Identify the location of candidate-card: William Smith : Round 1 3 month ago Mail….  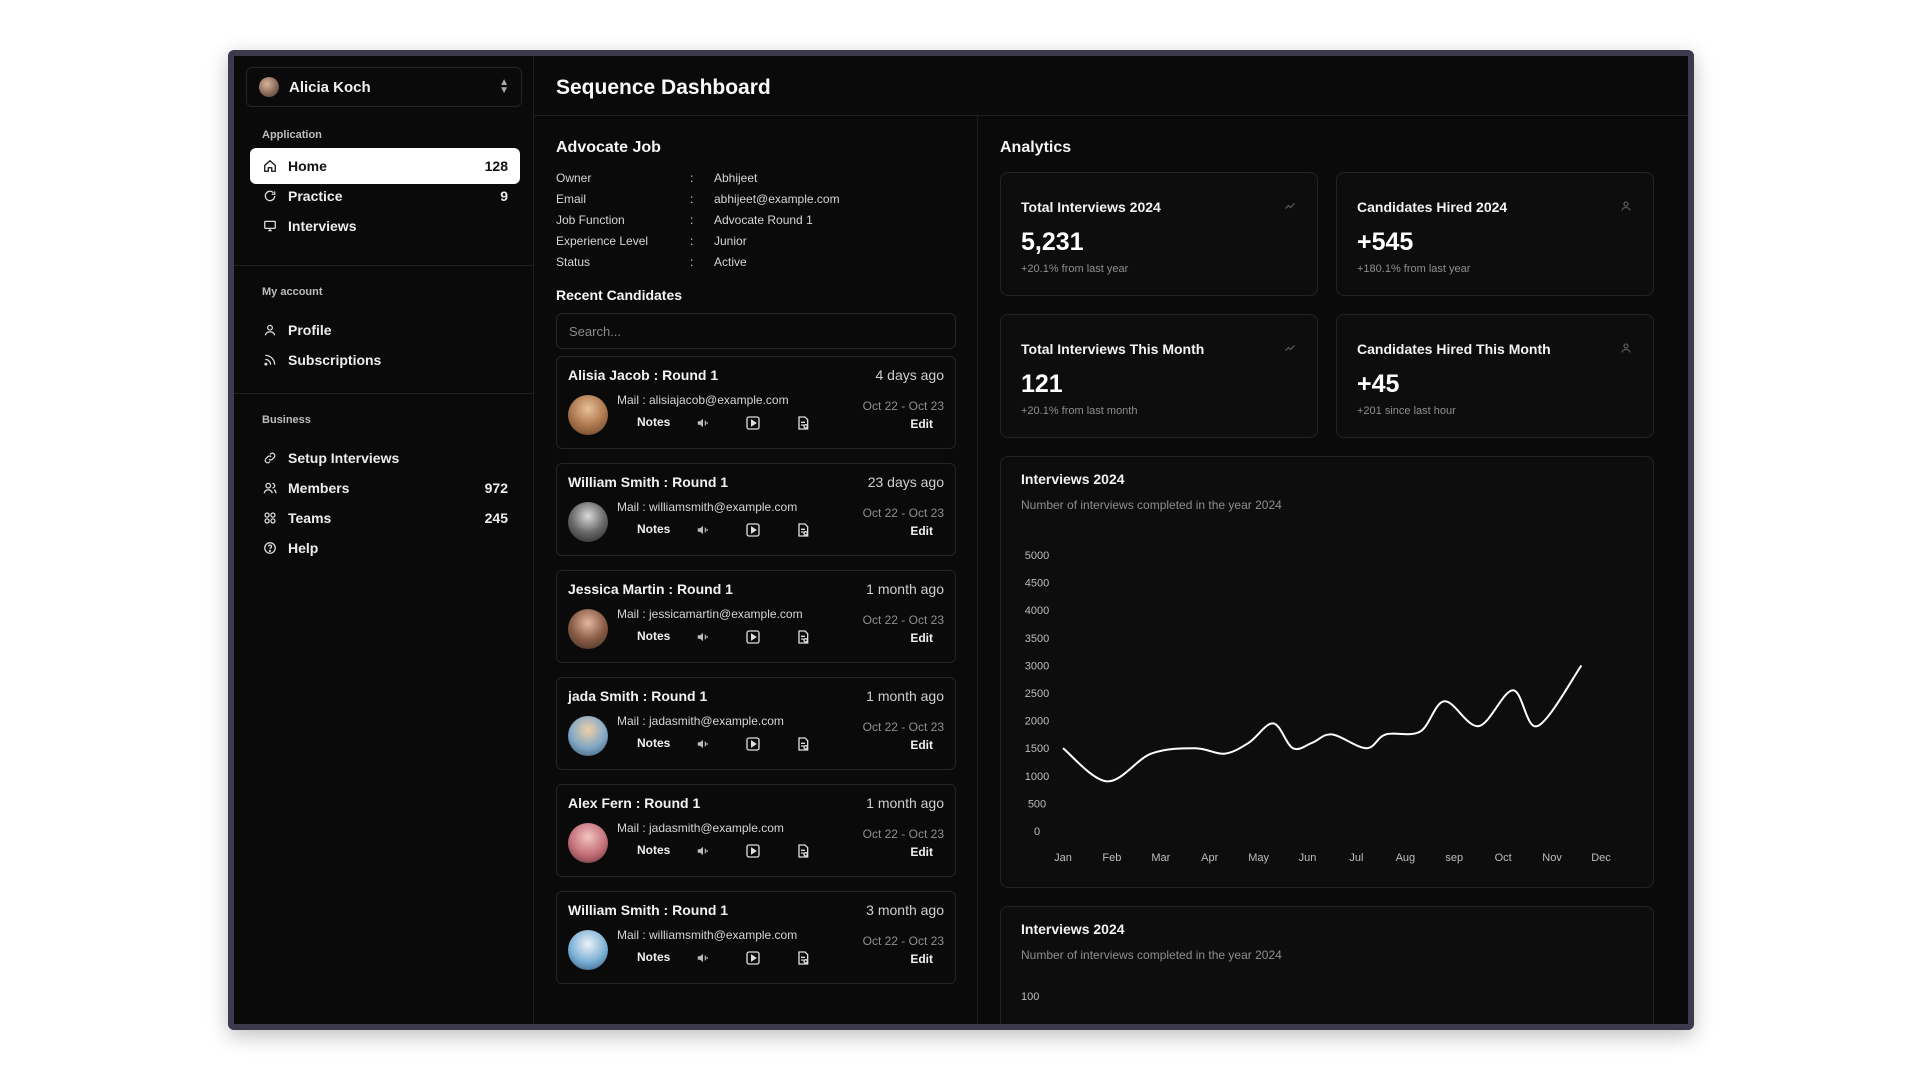
(756, 937).